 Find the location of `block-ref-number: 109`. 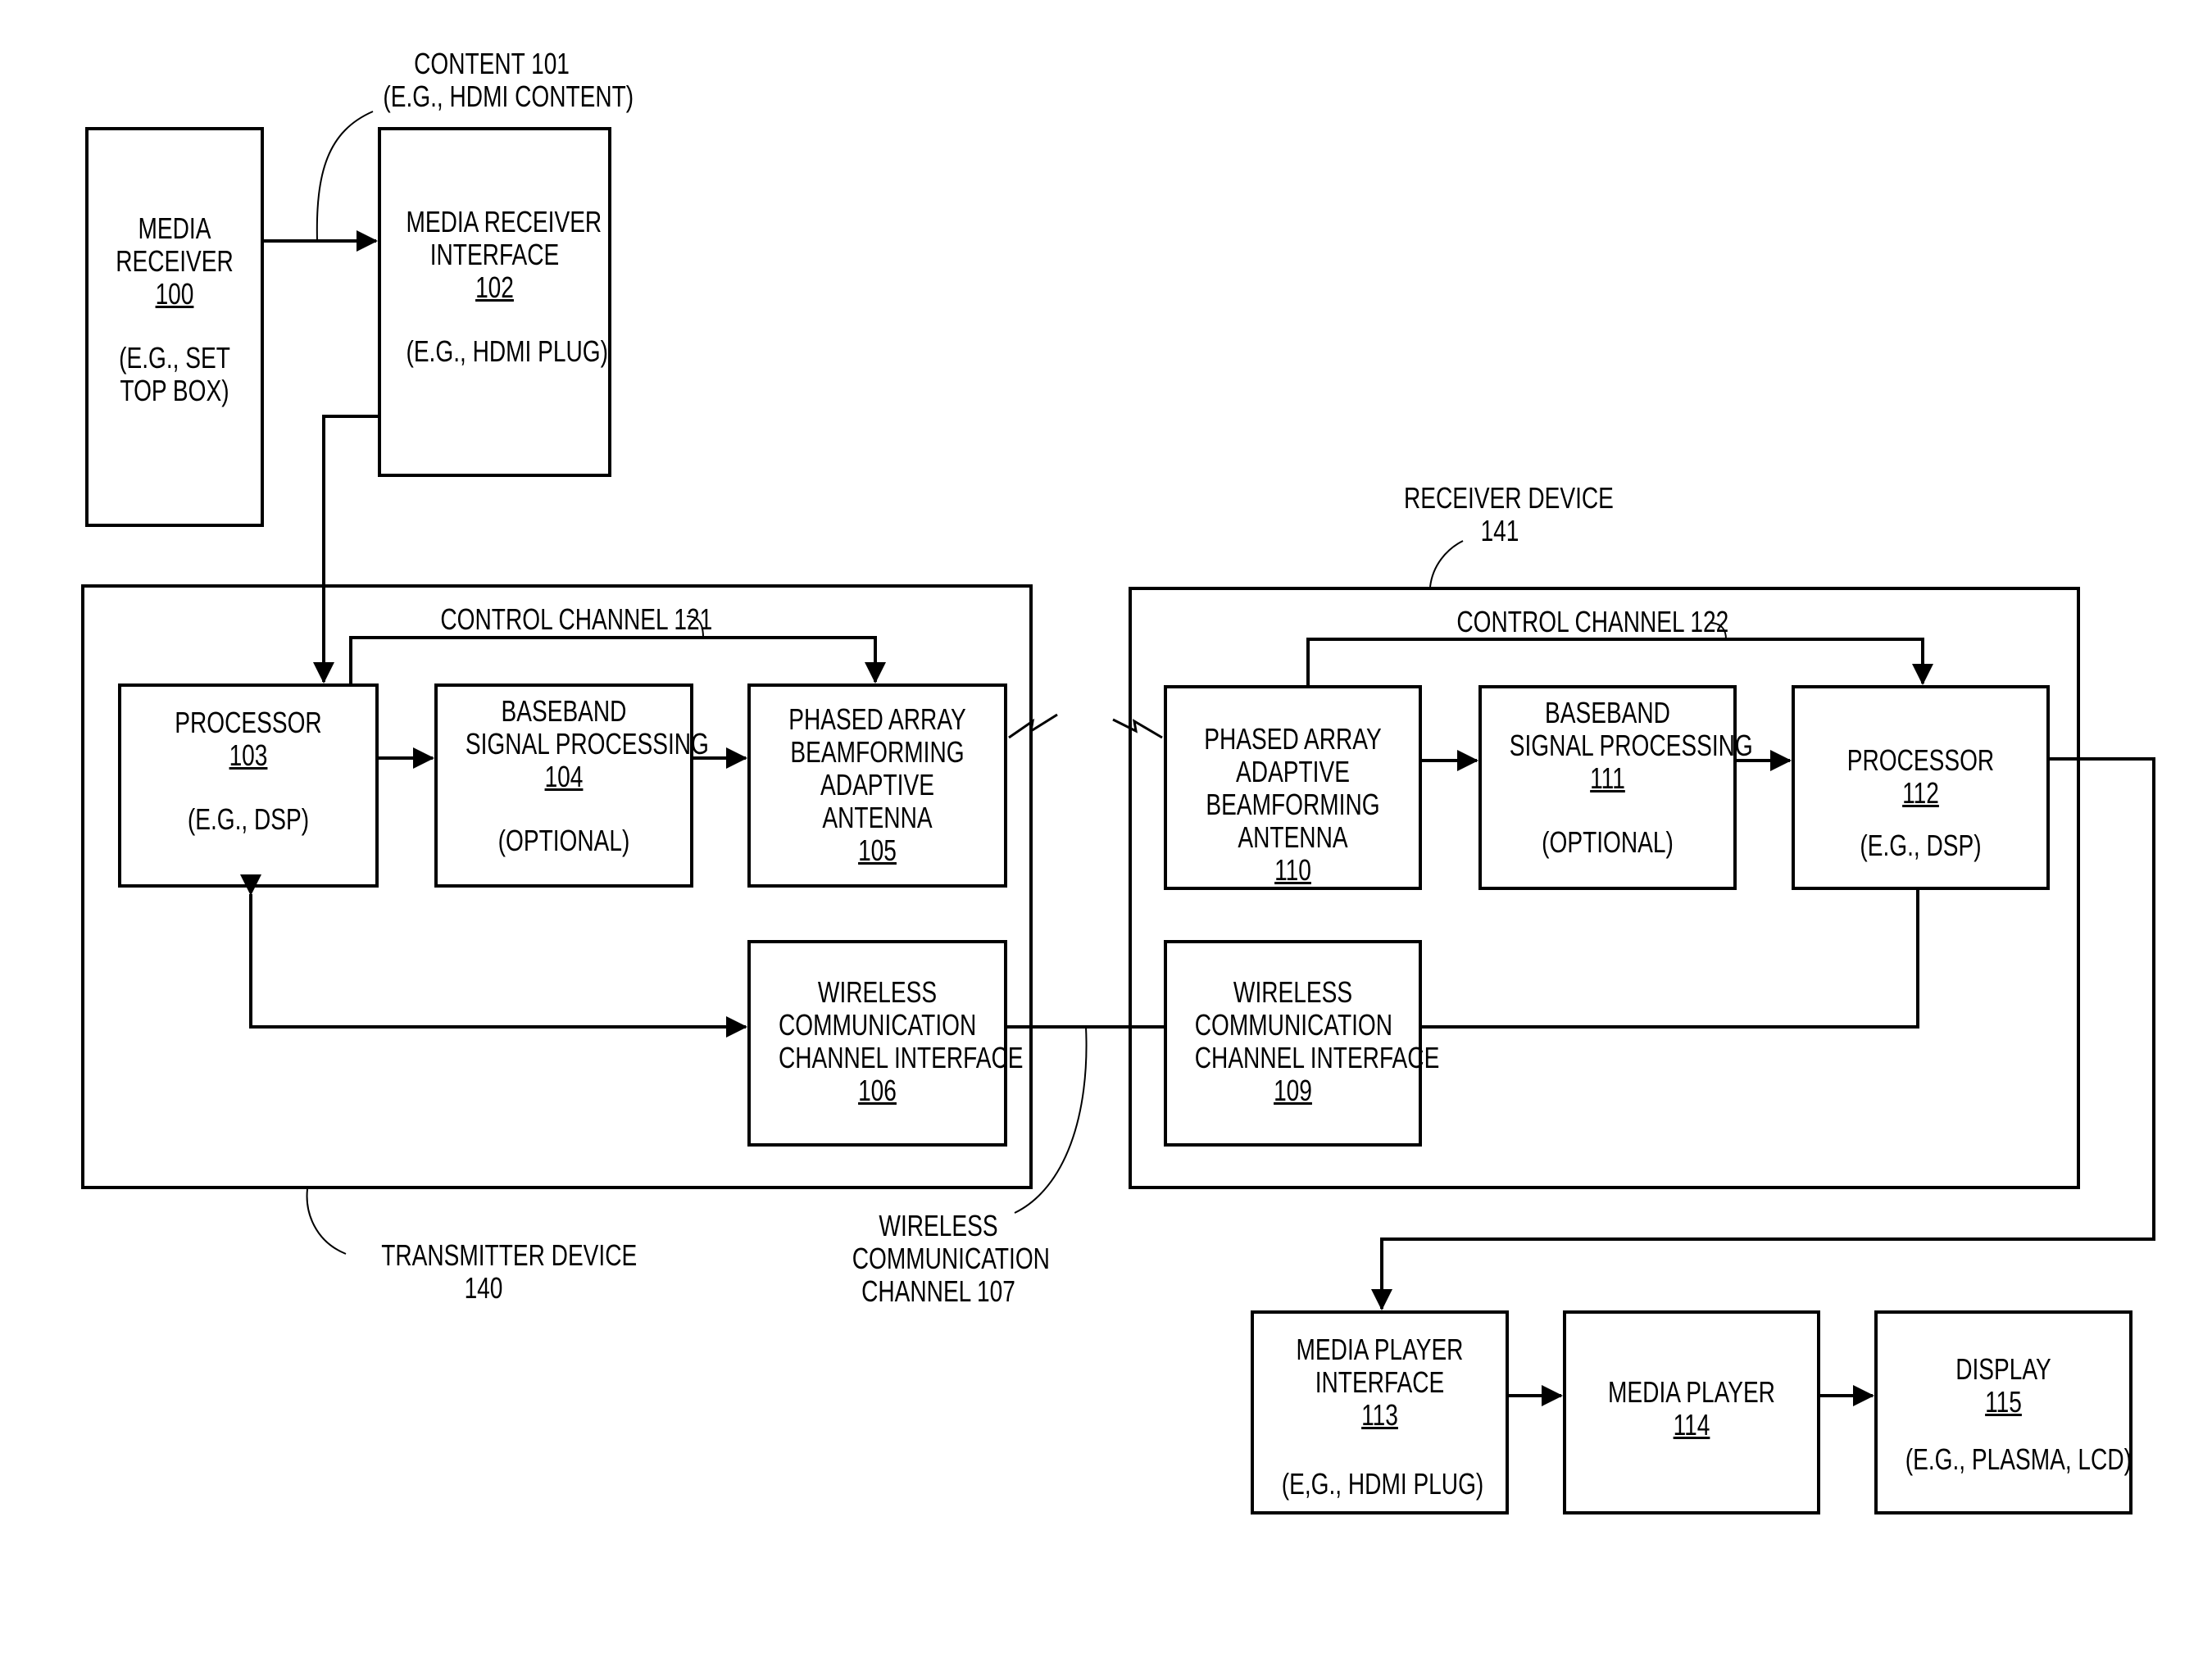

block-ref-number: 109 is located at coordinates (1293, 1090).